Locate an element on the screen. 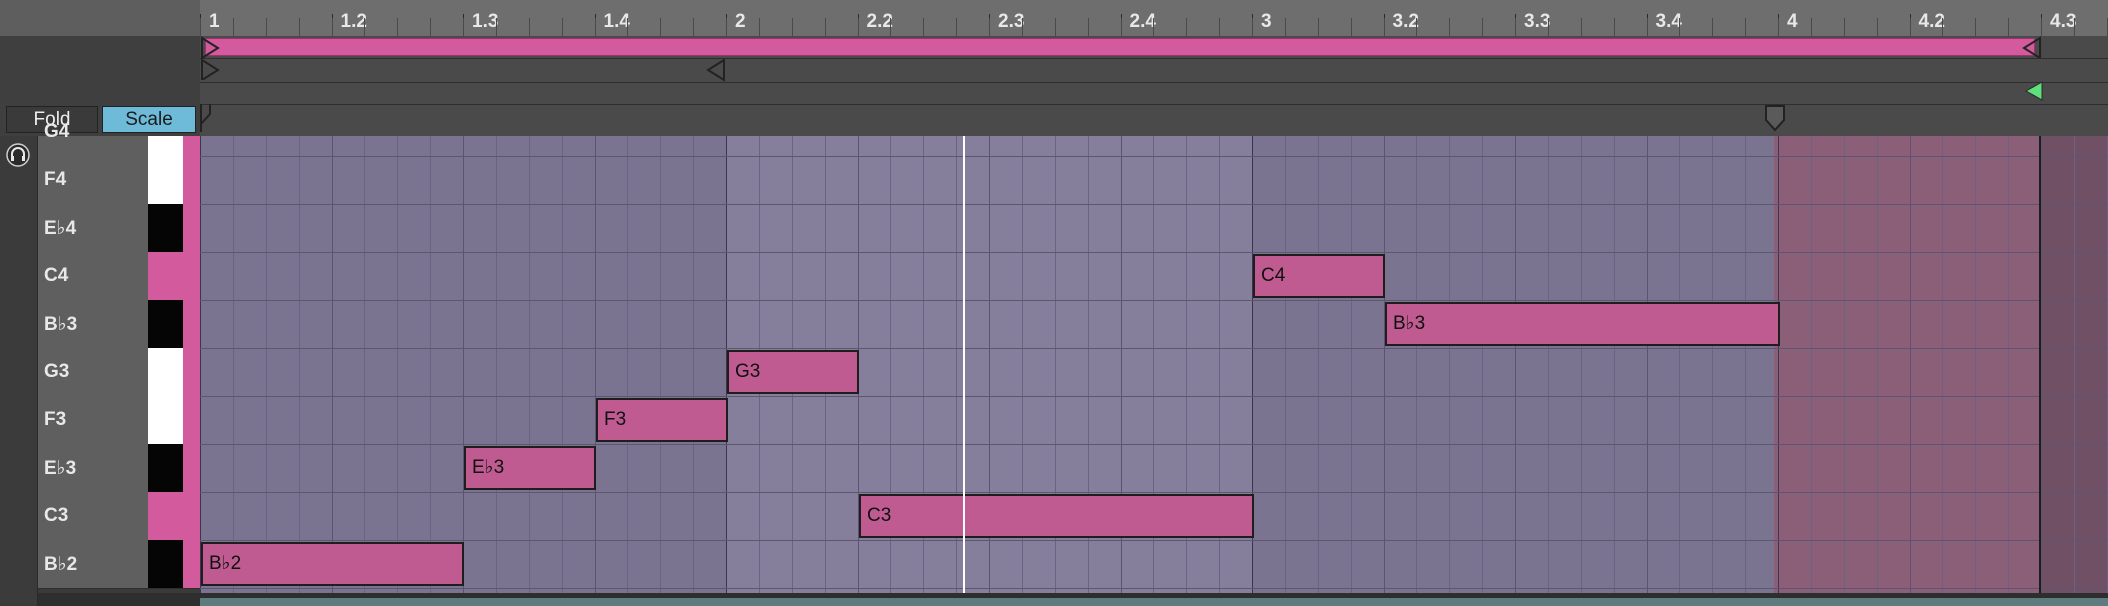  midi-note: B♭3 is located at coordinates (1582, 324).